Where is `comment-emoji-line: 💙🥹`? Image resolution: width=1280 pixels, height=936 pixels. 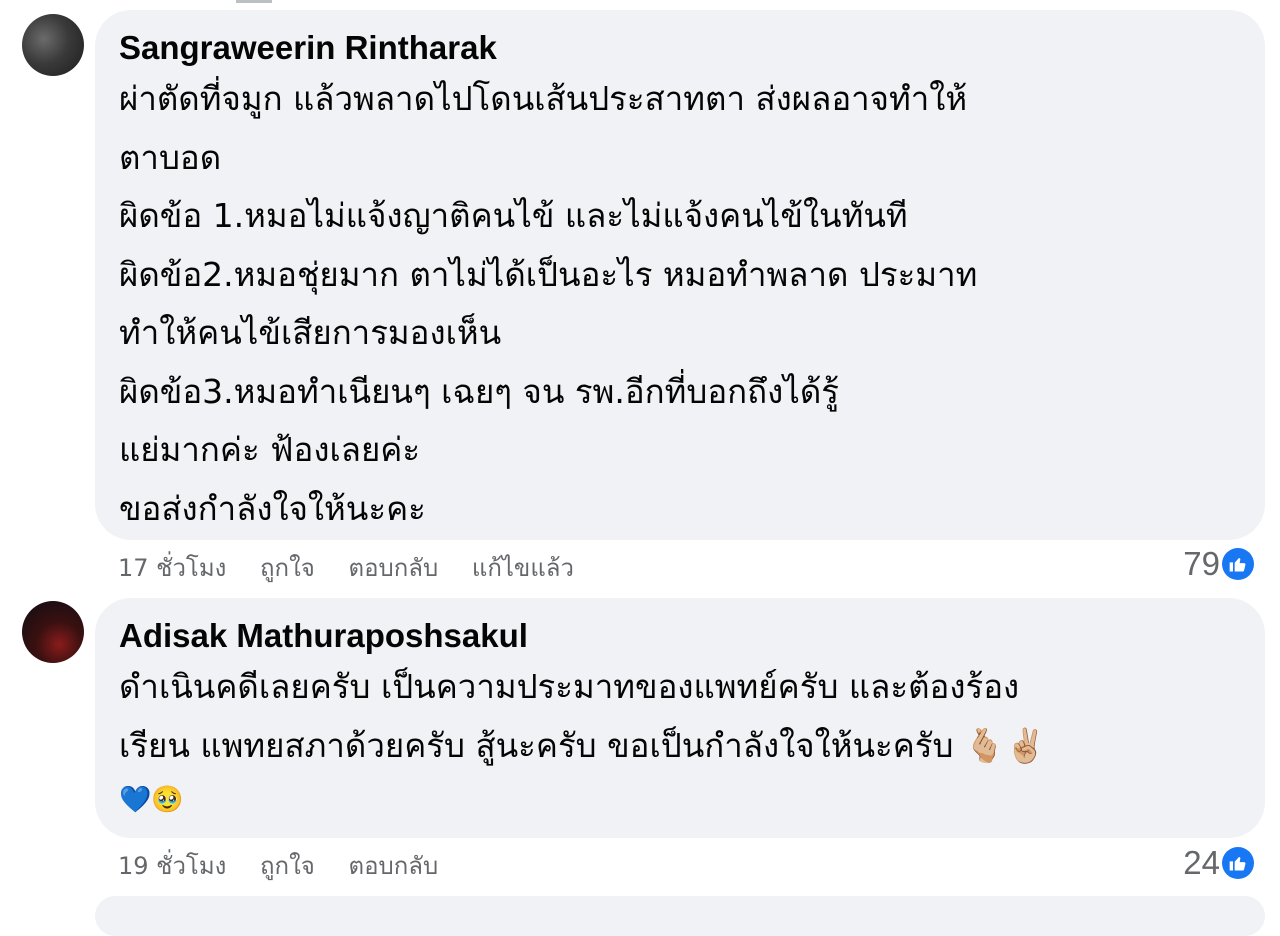 comment-emoji-line: 💙🥹 is located at coordinates (151, 800).